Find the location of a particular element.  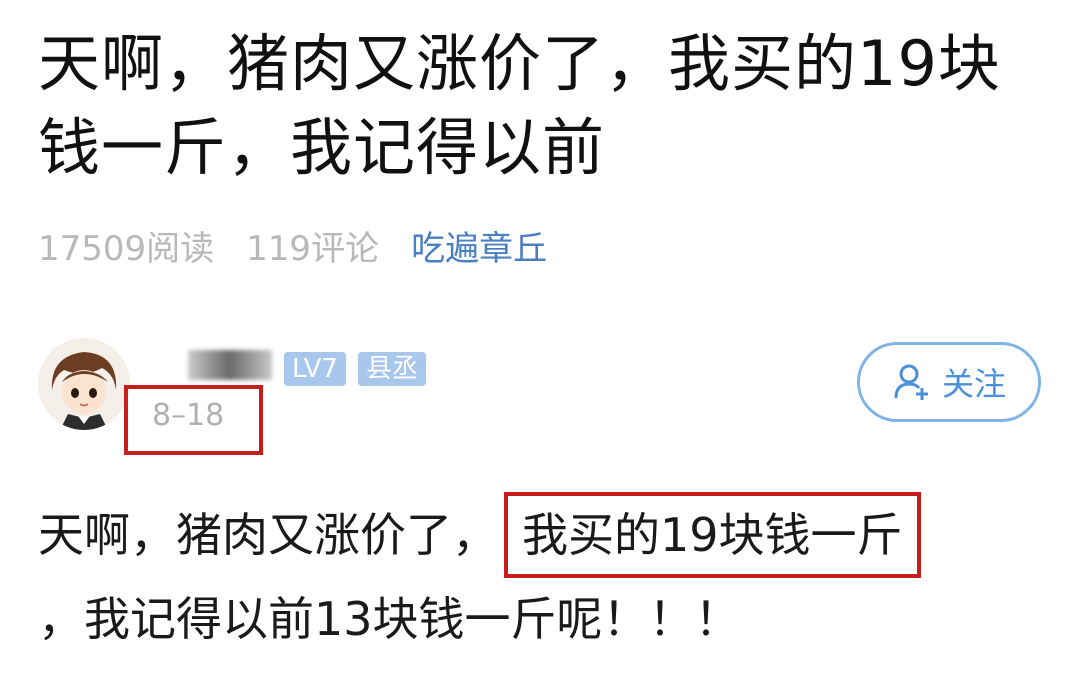

add-user-icon is located at coordinates (912, 382).